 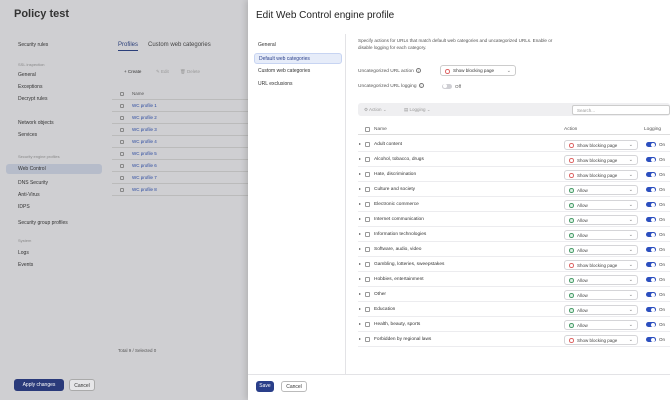 What do you see at coordinates (54, 123) in the screenshot?
I see `sidebar-item: Network objects` at bounding box center [54, 123].